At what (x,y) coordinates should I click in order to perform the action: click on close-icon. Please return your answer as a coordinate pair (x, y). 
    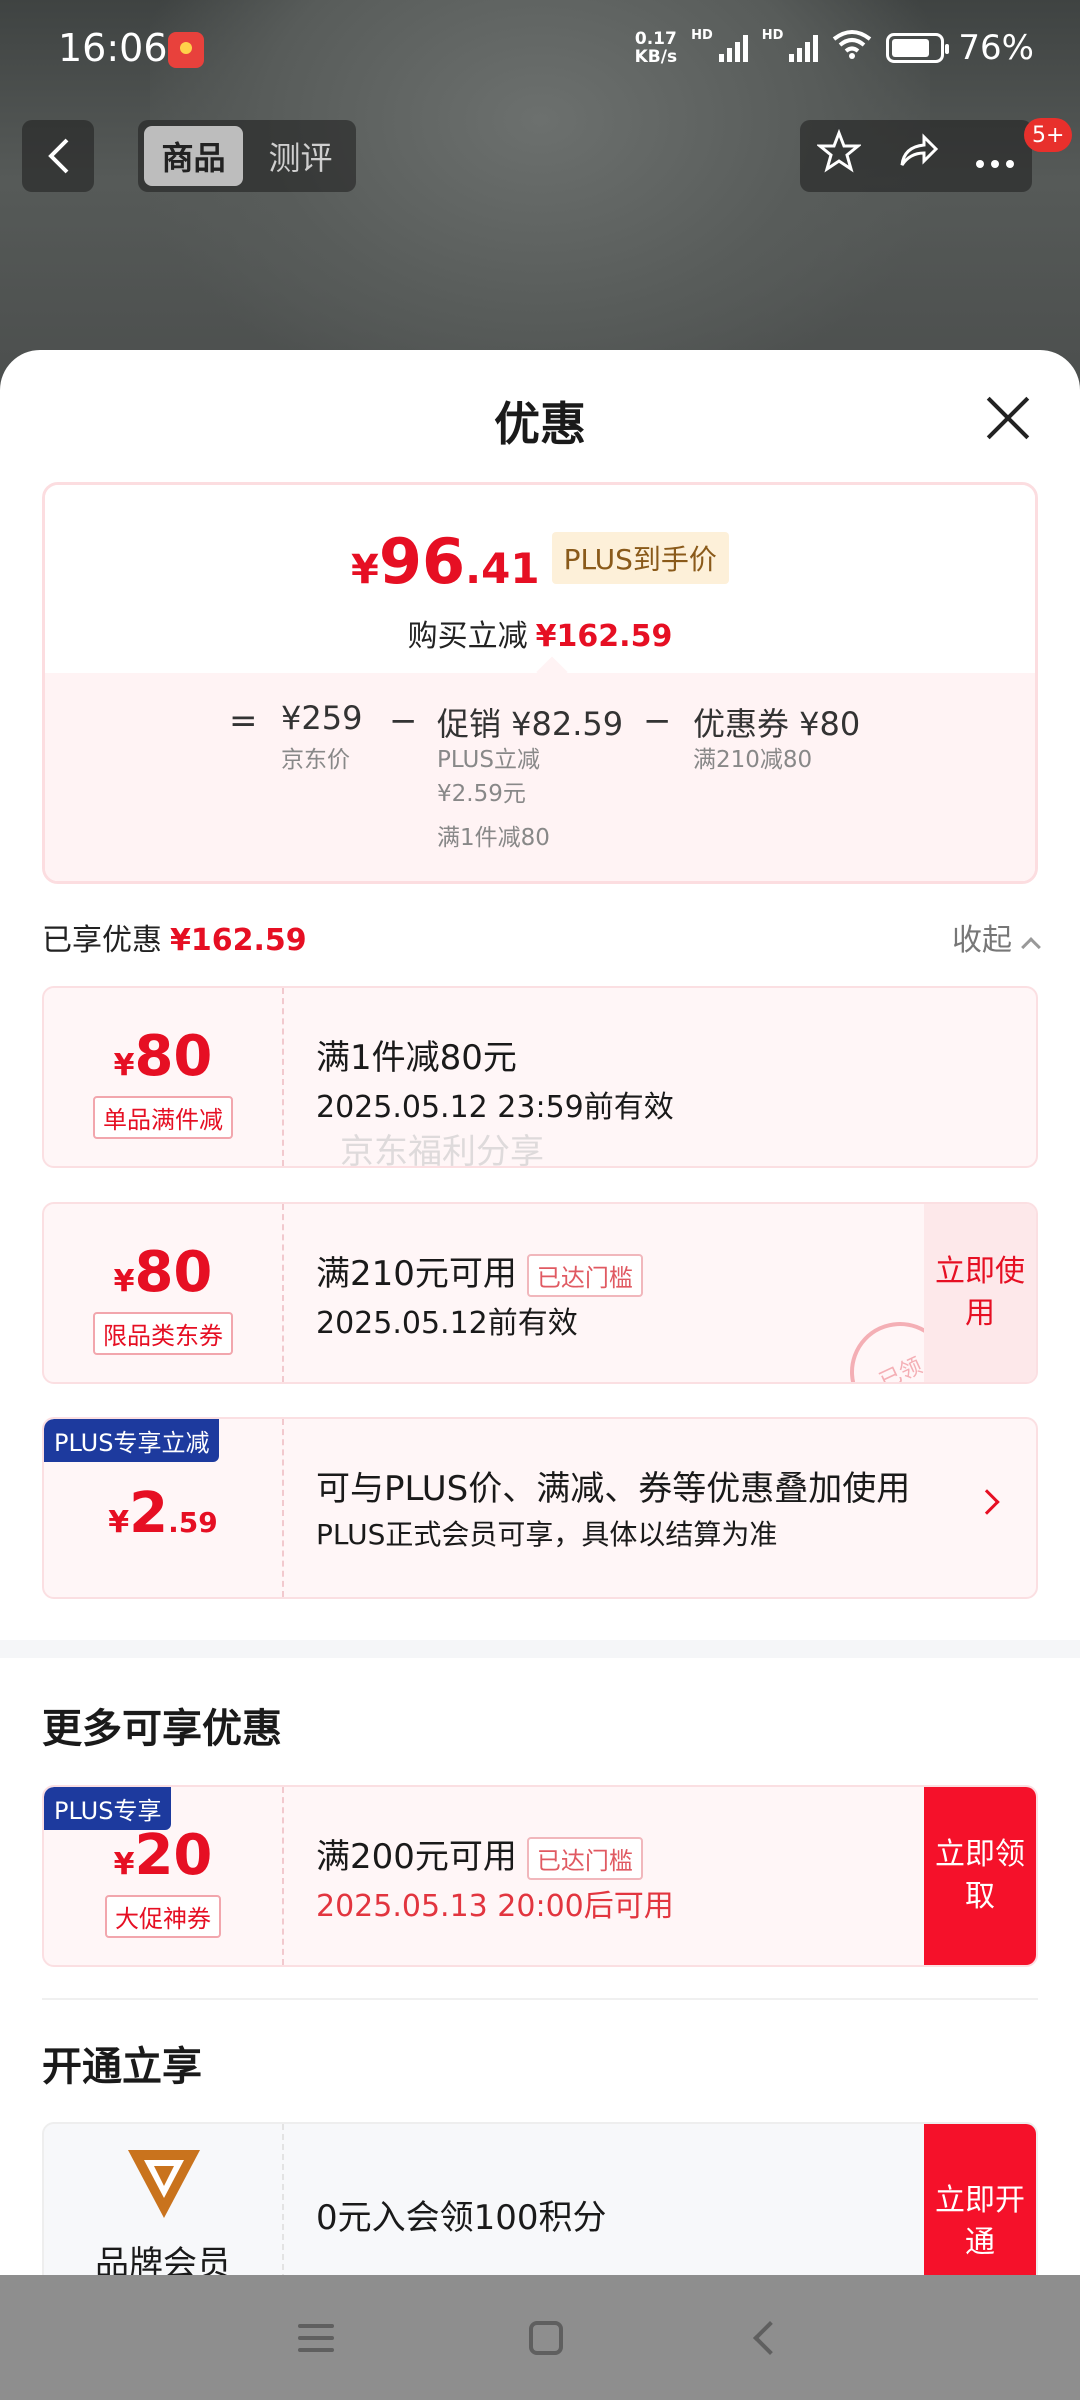
    Looking at the image, I should click on (1008, 418).